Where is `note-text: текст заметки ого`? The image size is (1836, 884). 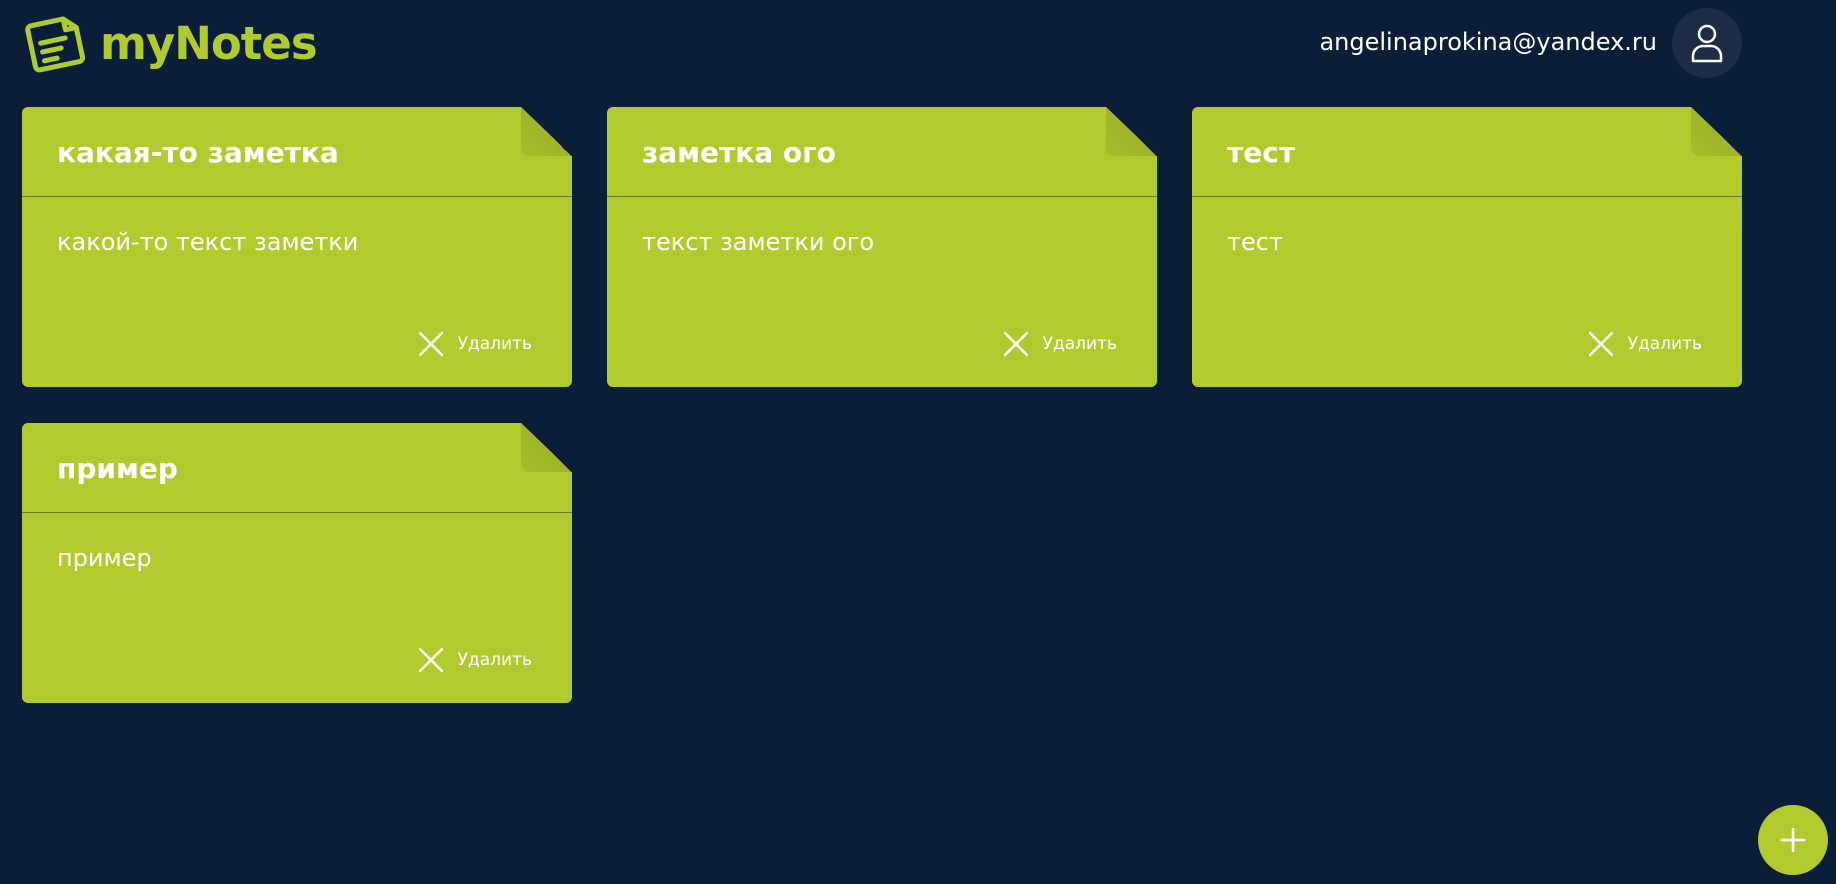
note-text: текст заметки ого is located at coordinates (758, 242).